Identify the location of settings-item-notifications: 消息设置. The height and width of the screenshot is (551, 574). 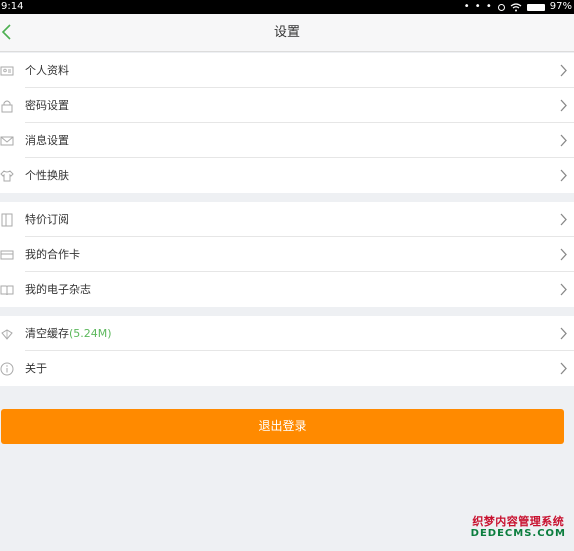
(287, 140).